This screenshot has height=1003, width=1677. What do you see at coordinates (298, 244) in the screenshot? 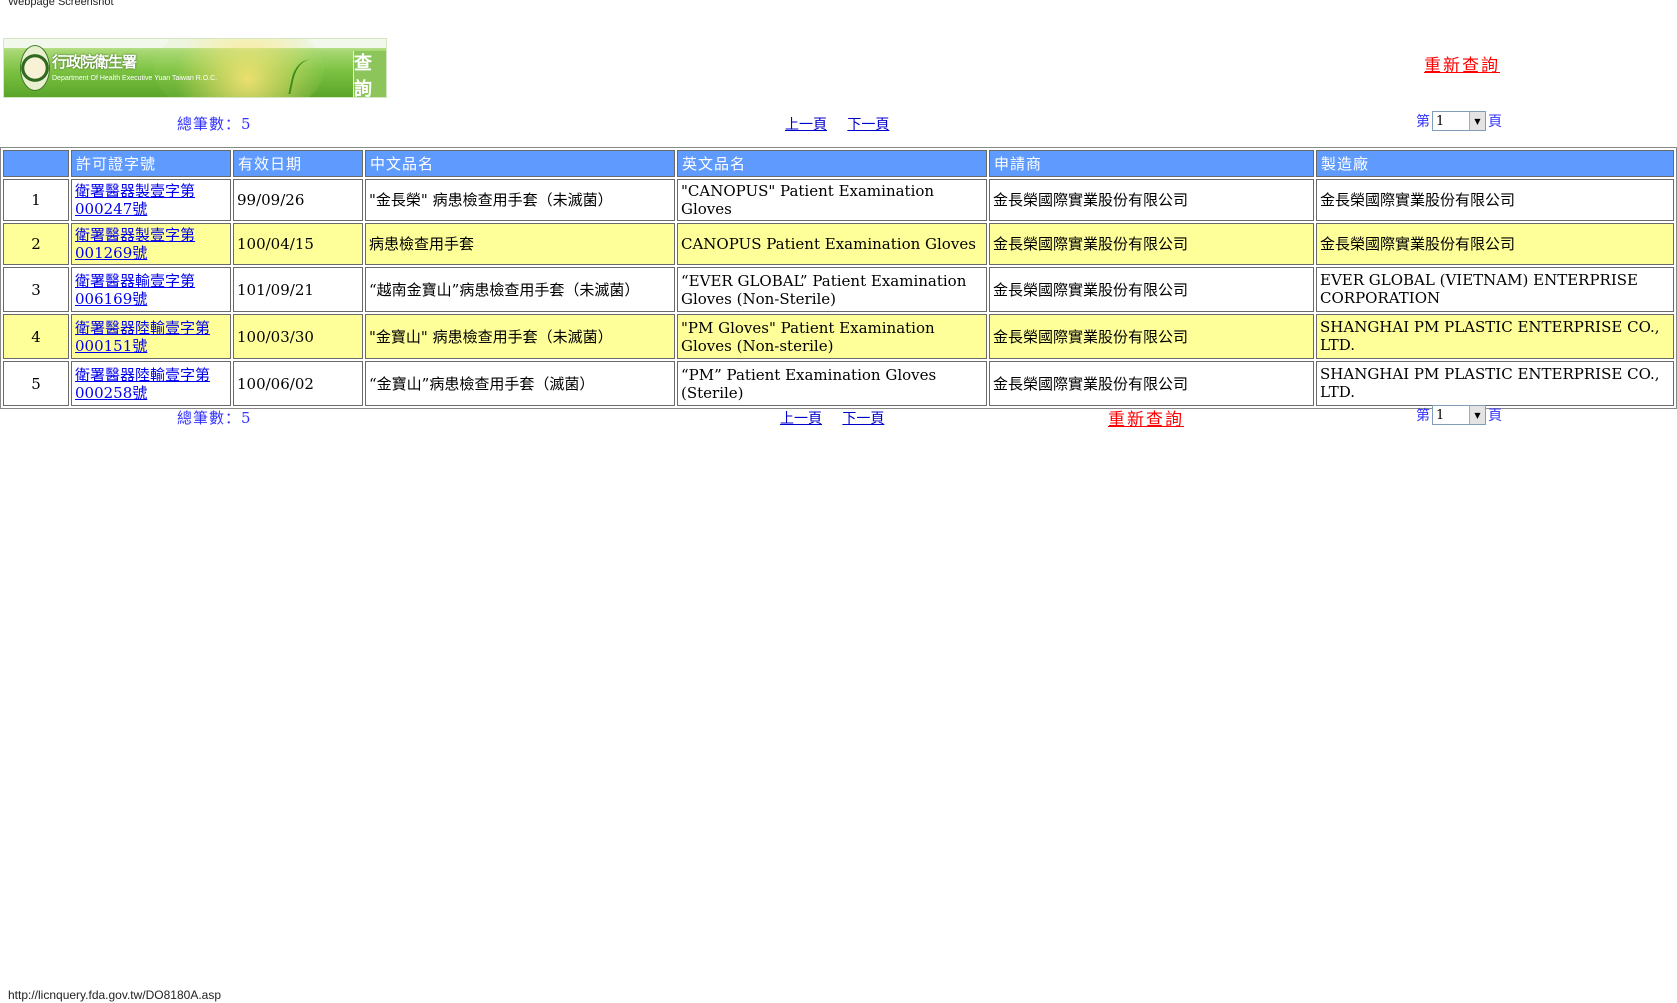
I see `date-cell: 100/04/15` at bounding box center [298, 244].